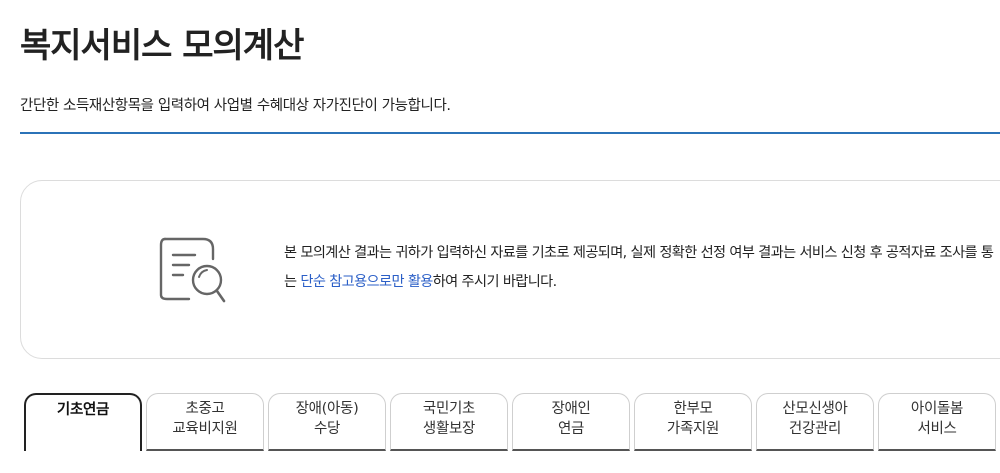 The width and height of the screenshot is (1000, 473). What do you see at coordinates (327, 429) in the screenshot?
I see `tab-label-sub: 수당` at bounding box center [327, 429].